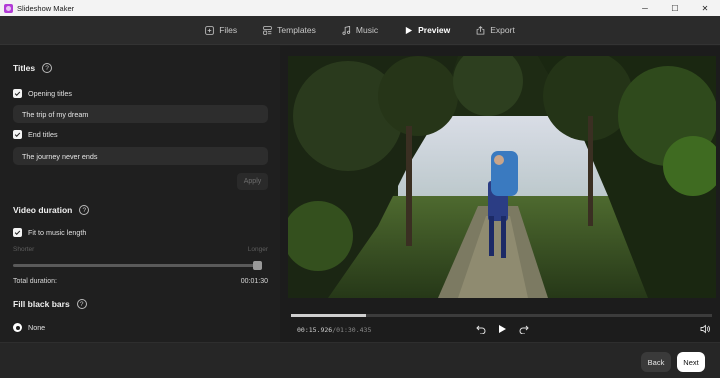 The image size is (720, 378). I want to click on close-button: ✕, so click(705, 8).